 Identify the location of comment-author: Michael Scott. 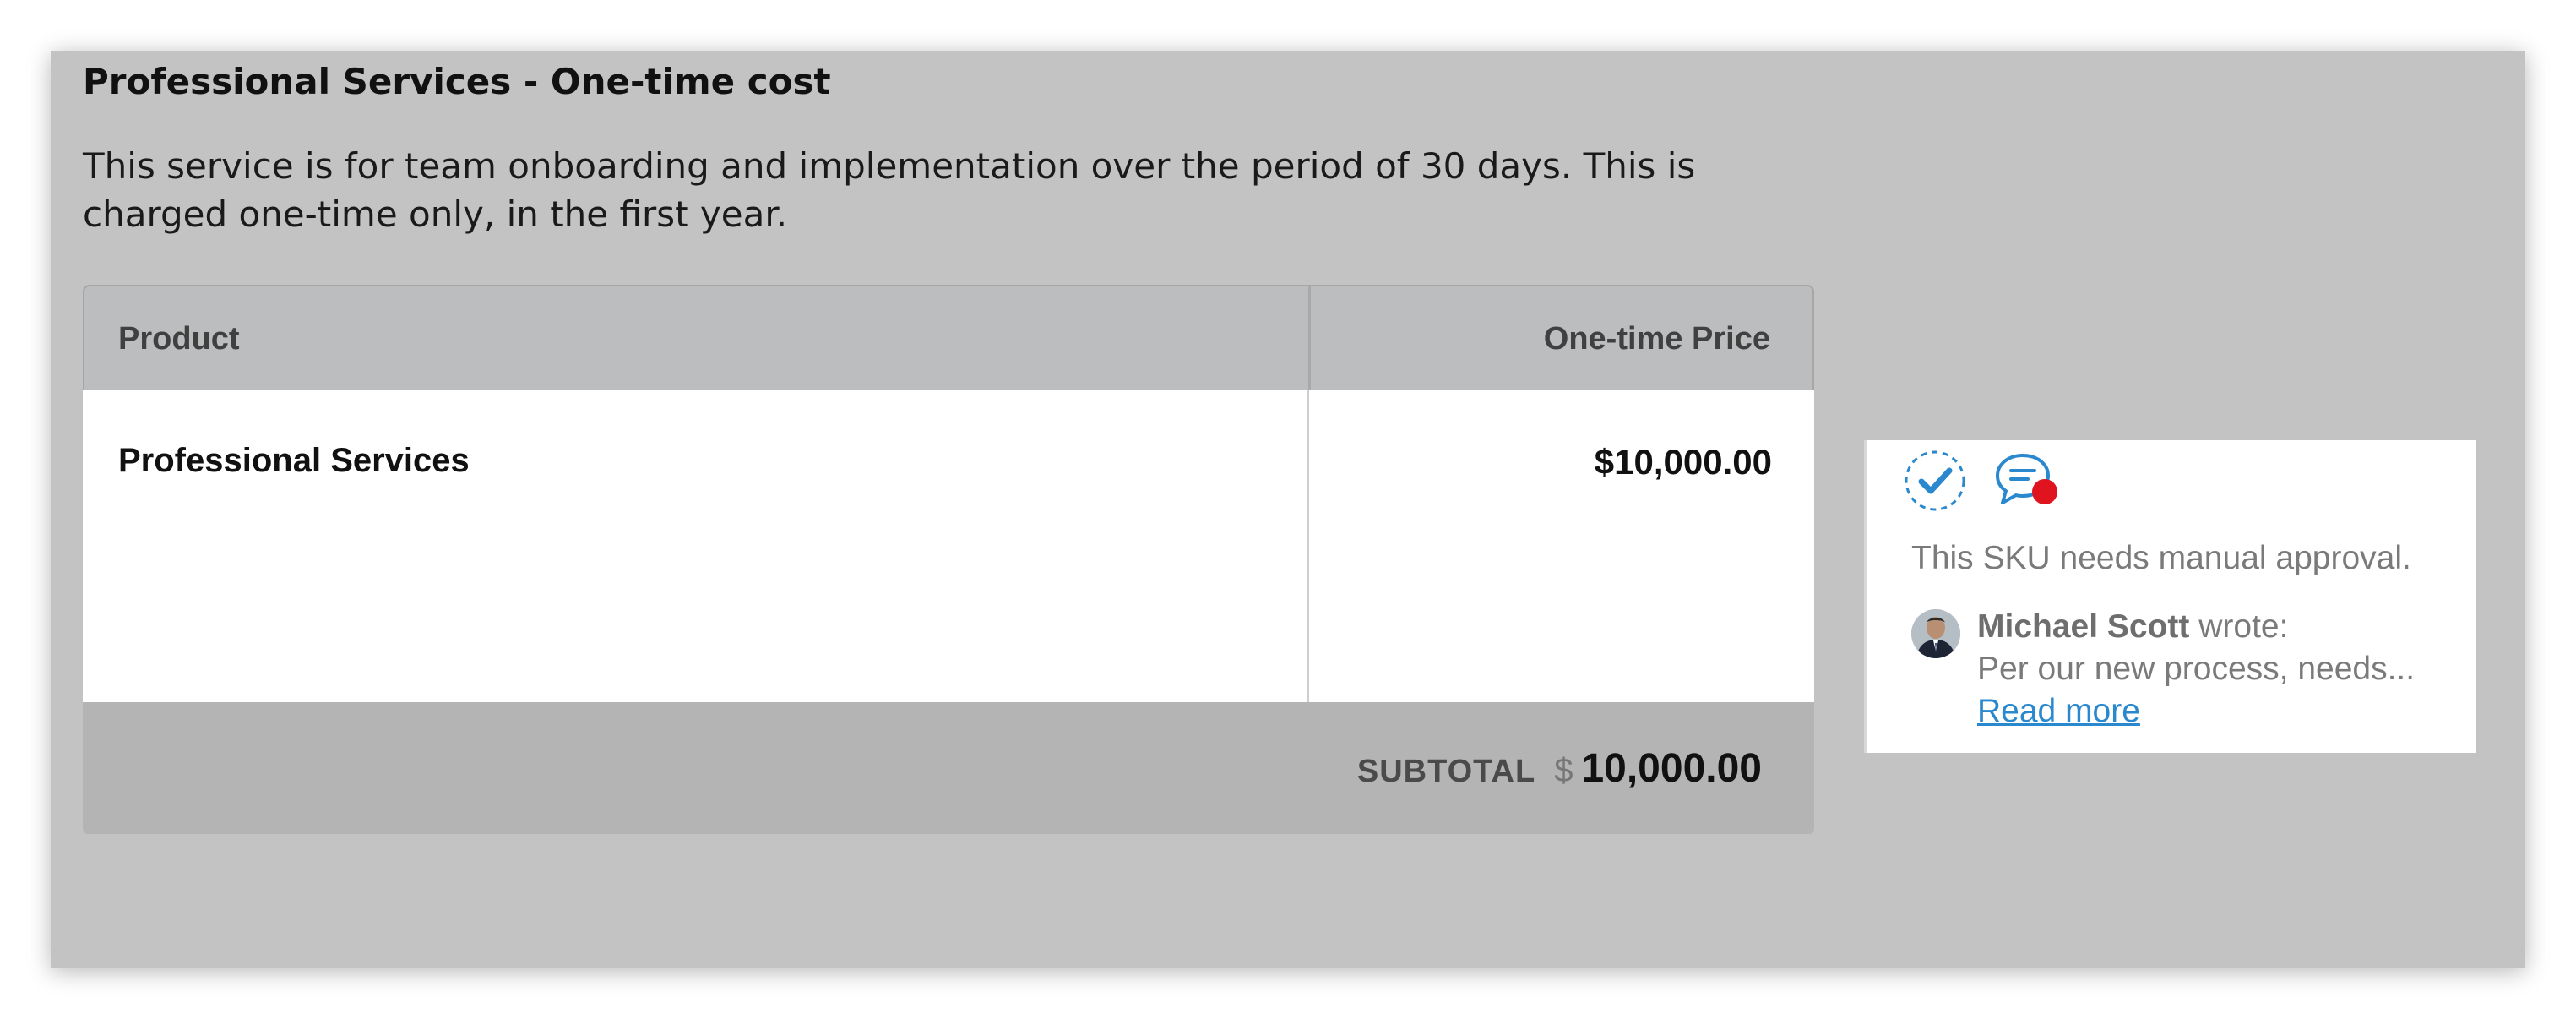
(2083, 626).